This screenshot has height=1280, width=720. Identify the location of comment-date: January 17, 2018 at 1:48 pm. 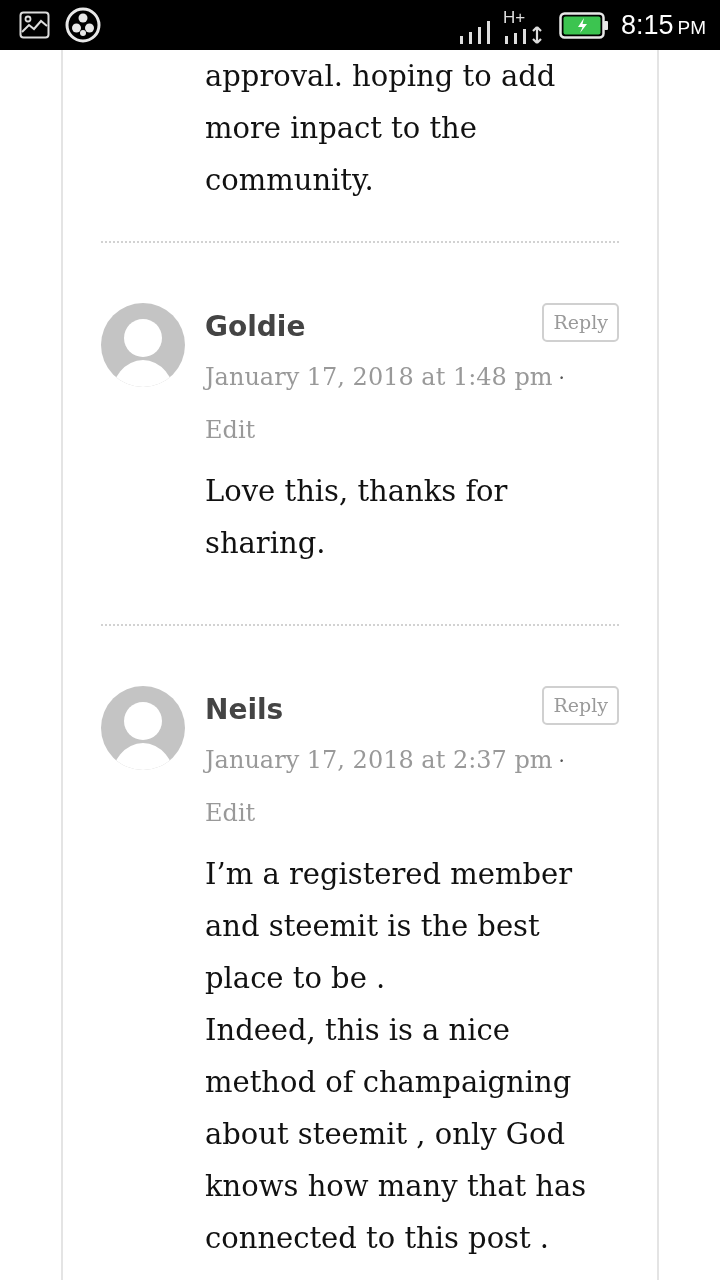
(379, 377).